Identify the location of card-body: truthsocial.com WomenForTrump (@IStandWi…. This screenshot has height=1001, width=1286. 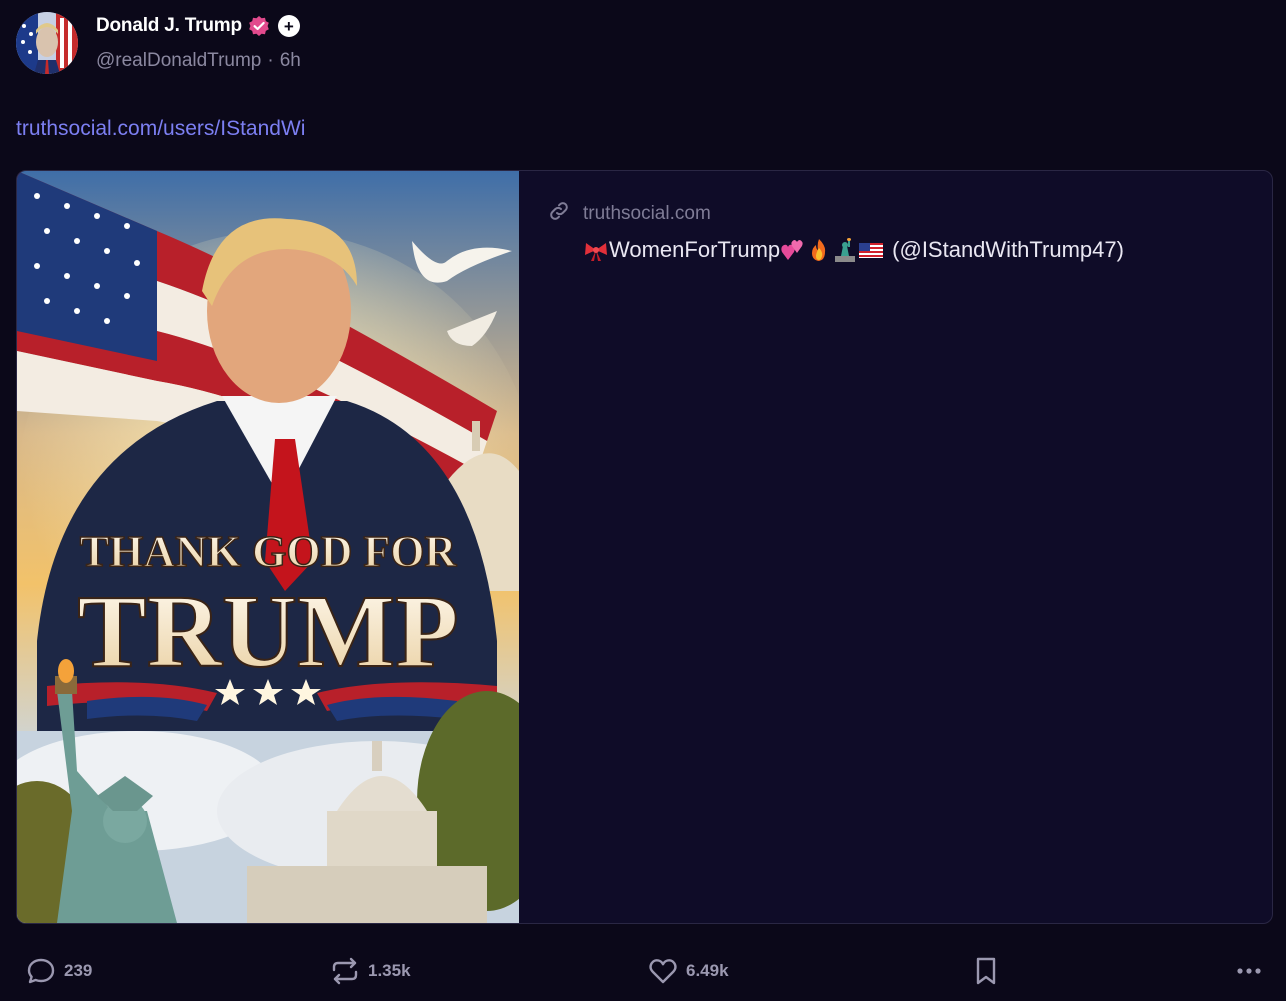
(899, 231).